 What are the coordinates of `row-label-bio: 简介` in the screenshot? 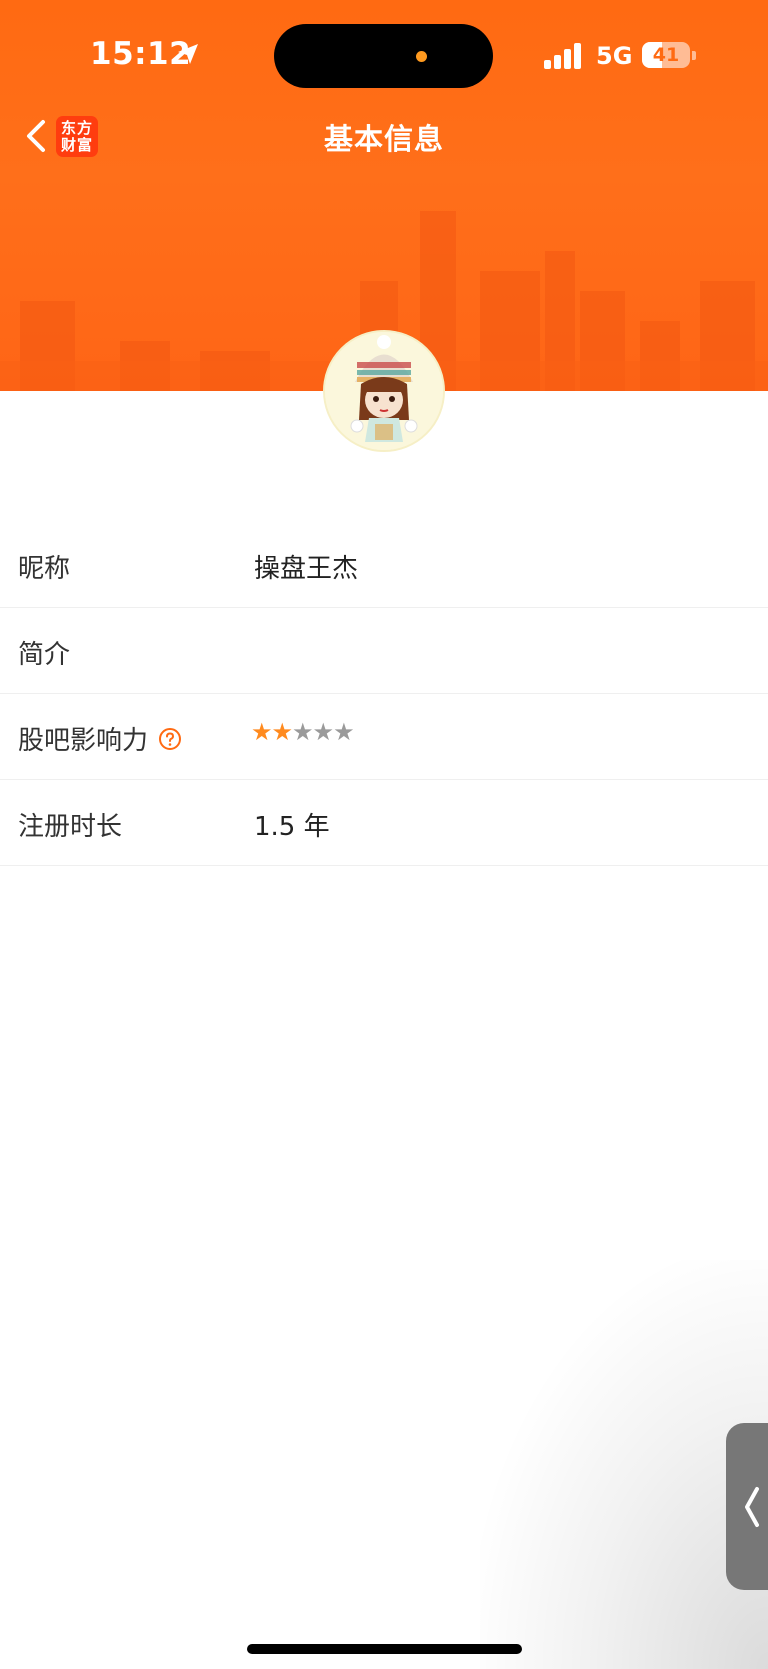 It's located at (44, 655).